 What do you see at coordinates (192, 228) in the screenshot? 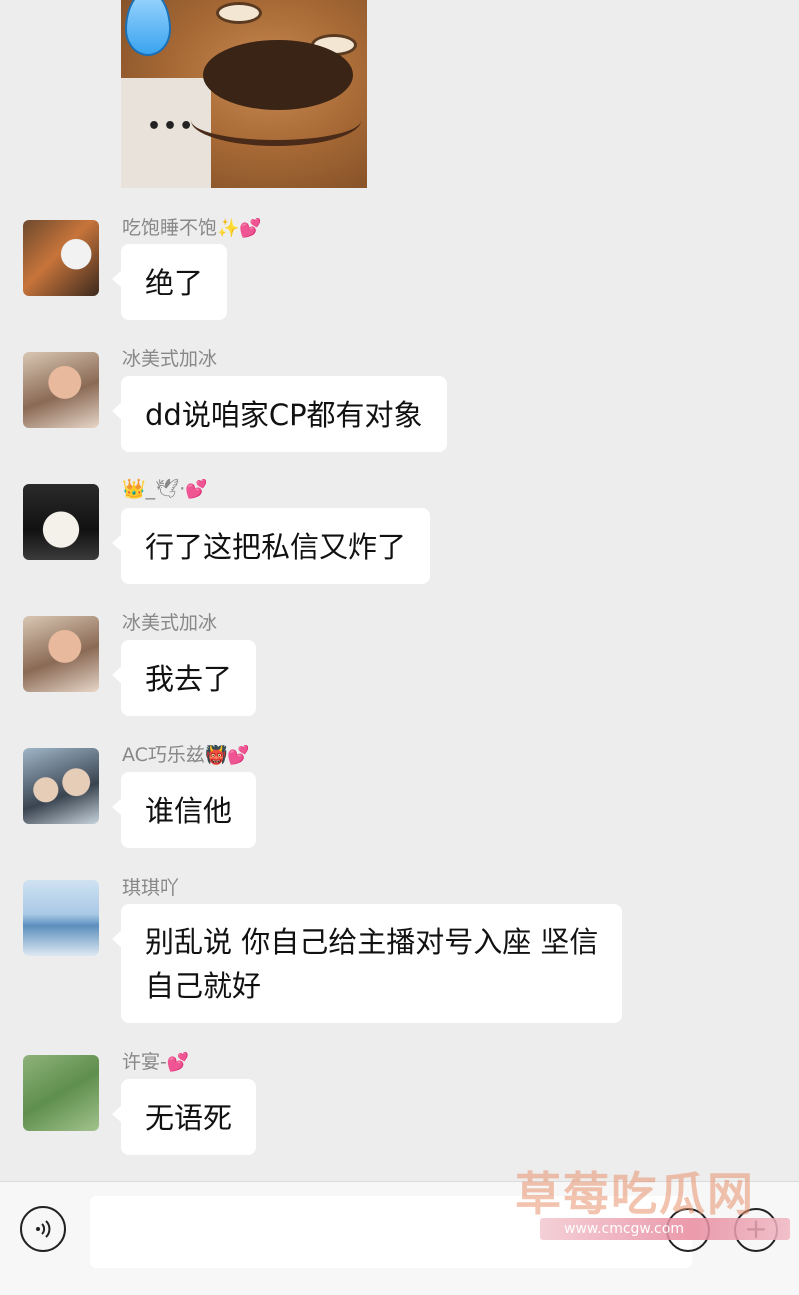
I see `sender-name: 吃饱睡不饱✨💕` at bounding box center [192, 228].